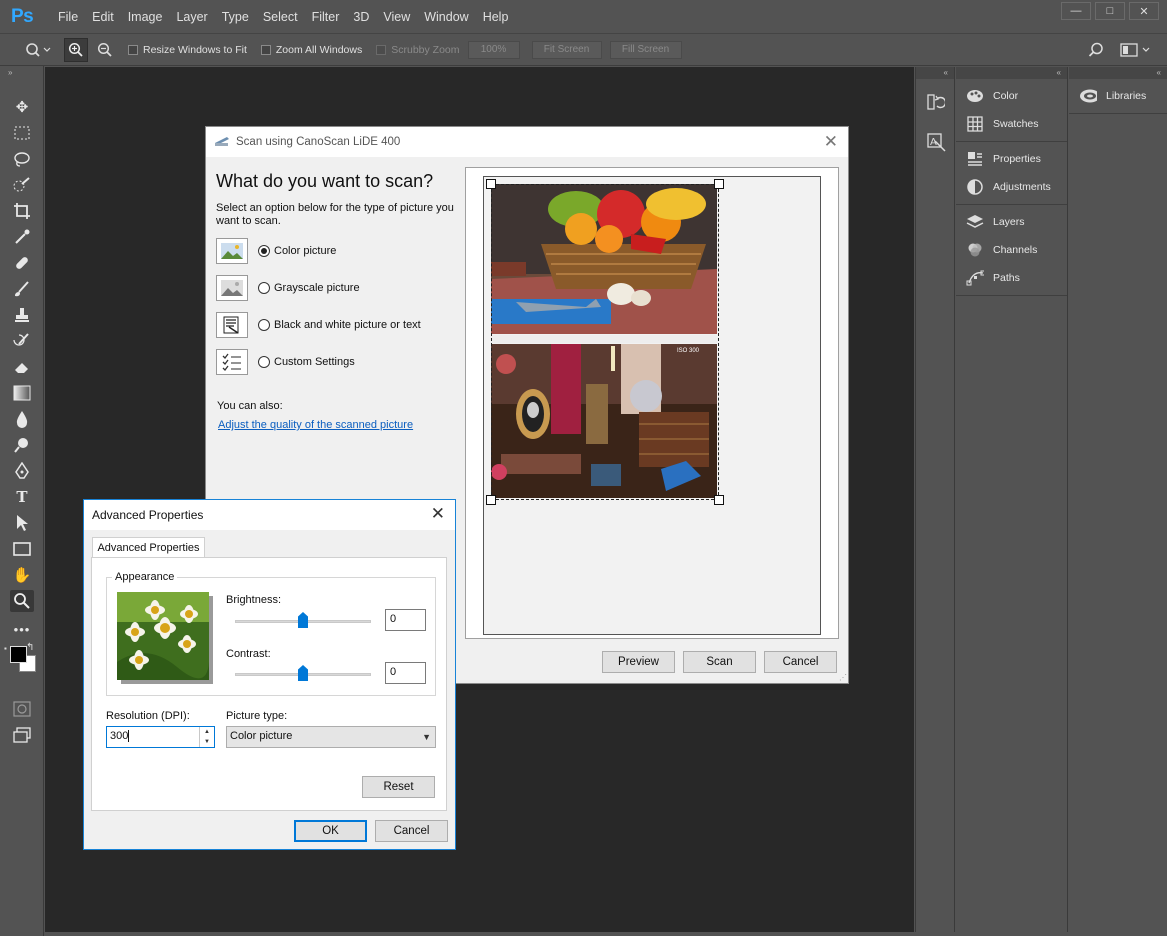 The height and width of the screenshot is (936, 1167). I want to click on menu-3d: 3D, so click(361, 17).